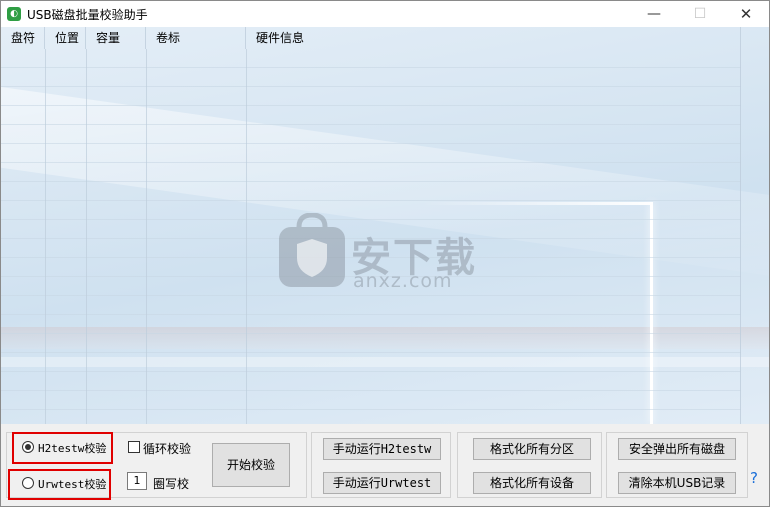 The image size is (770, 507). I want to click on loop-check-checkbox, so click(134, 447).